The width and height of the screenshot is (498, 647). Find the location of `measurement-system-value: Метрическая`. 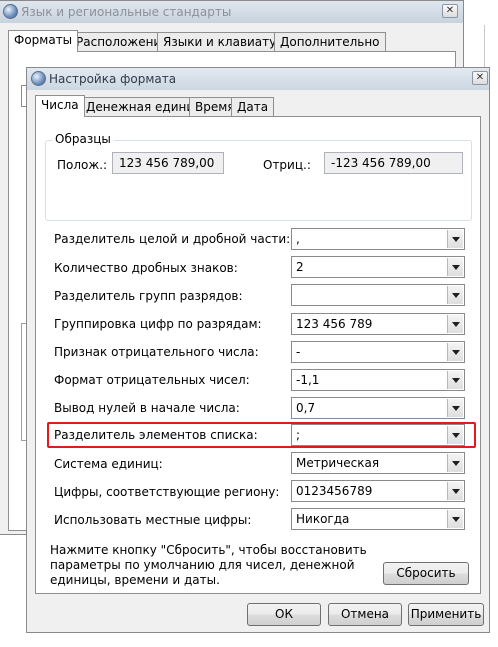

measurement-system-value: Метрическая is located at coordinates (338, 463).